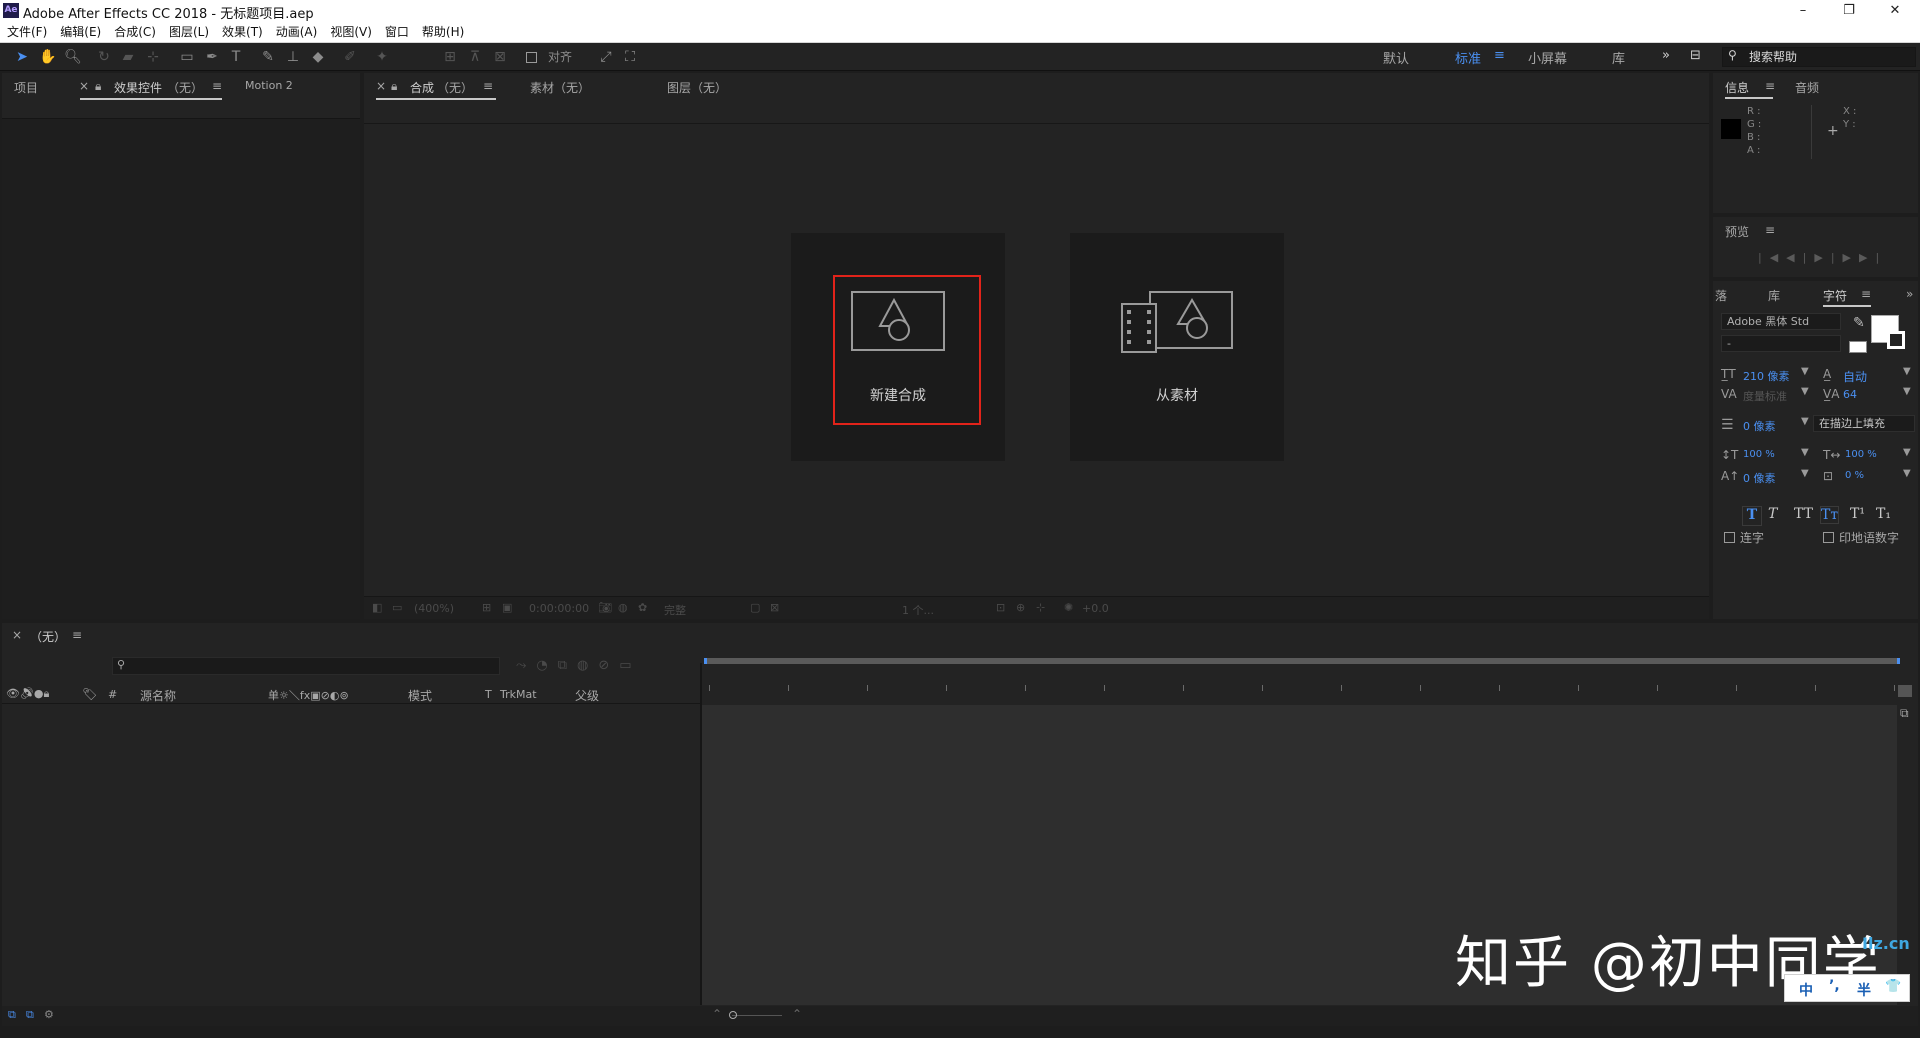  Describe the element at coordinates (434, 608) in the screenshot. I see `zoom-dropdown: (400%)` at that location.